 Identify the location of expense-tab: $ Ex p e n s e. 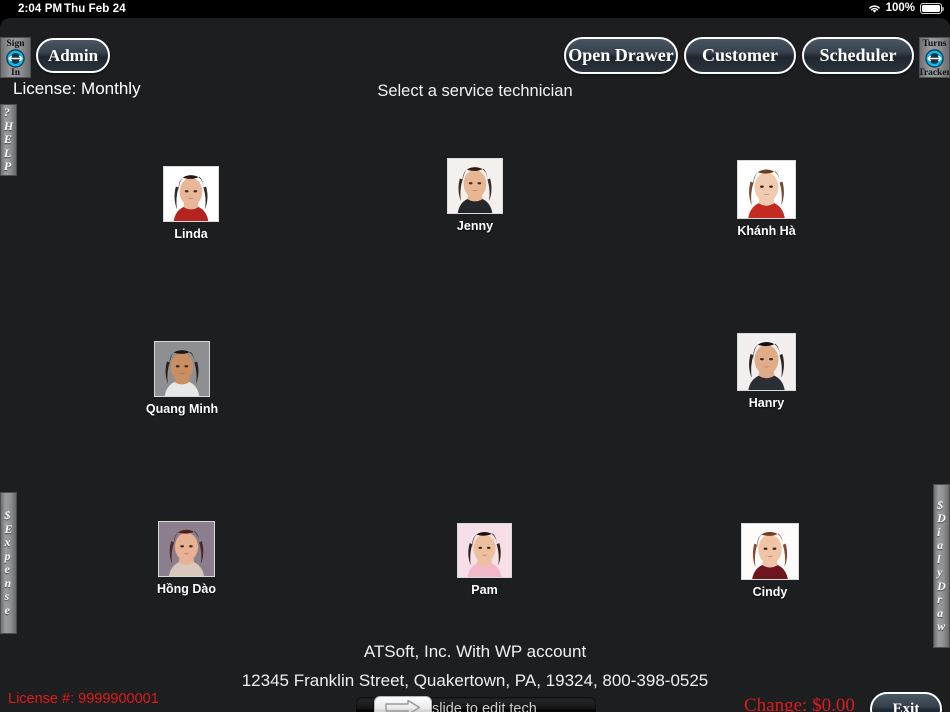
(8, 563).